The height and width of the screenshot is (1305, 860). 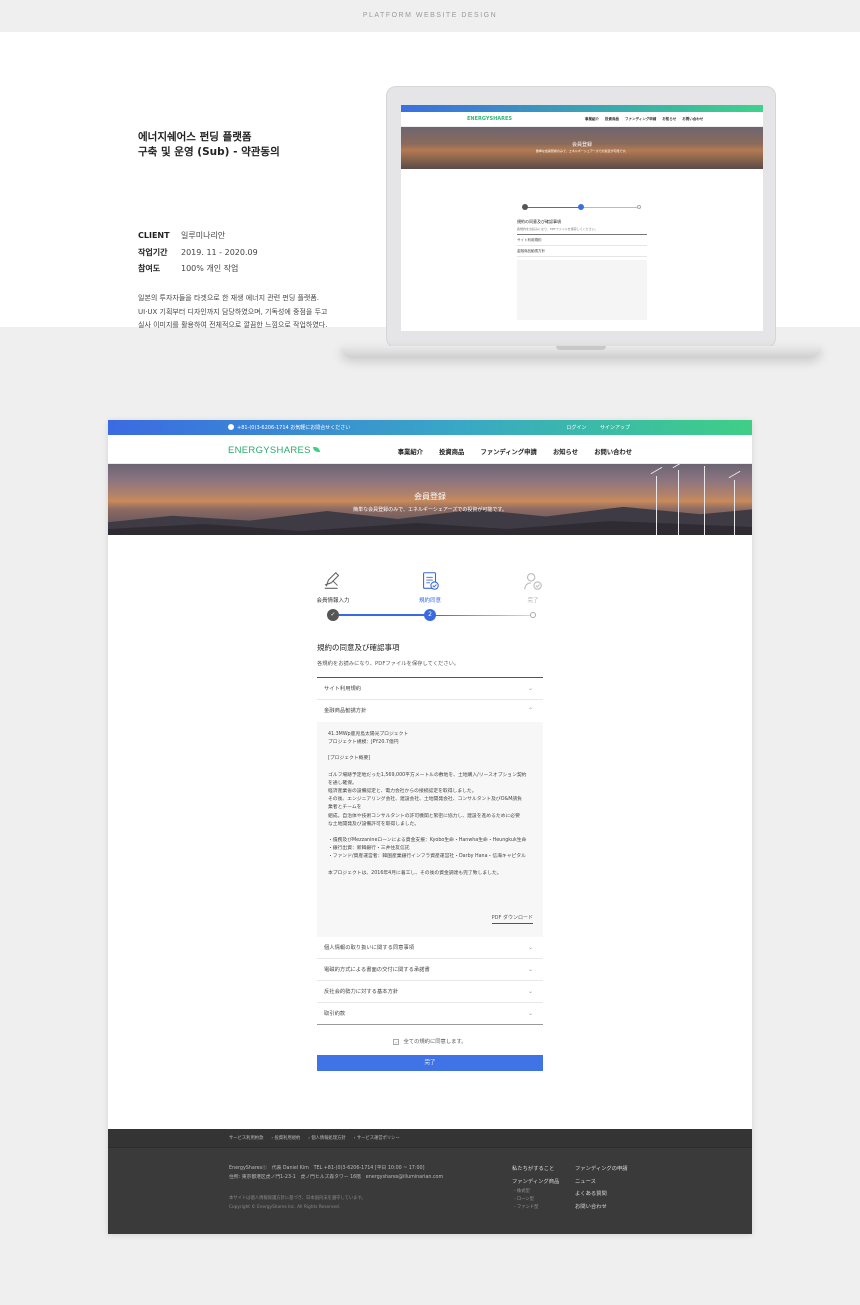 What do you see at coordinates (209, 144) in the screenshot?
I see `project-title: 에너지쉐어스 펀딩 플랫폼 구축 및 운영 (Sub) - 약관동의` at bounding box center [209, 144].